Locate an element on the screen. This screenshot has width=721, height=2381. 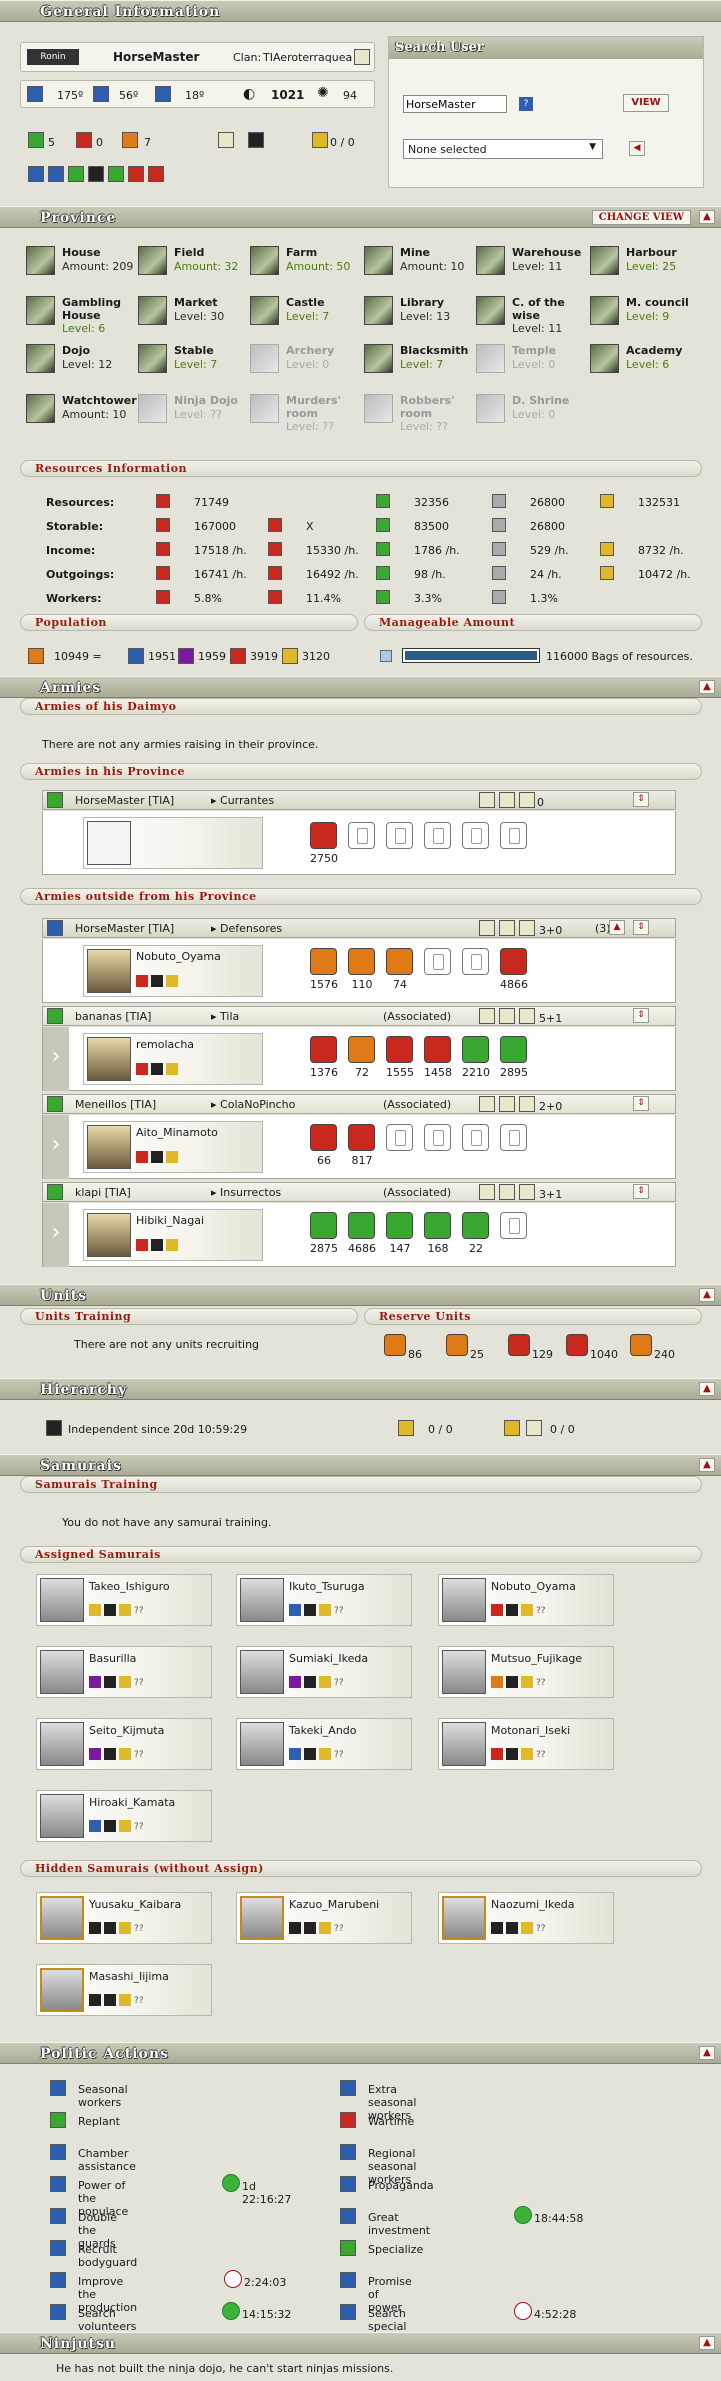
expand-icon: ⇕ is located at coordinates (641, 799).